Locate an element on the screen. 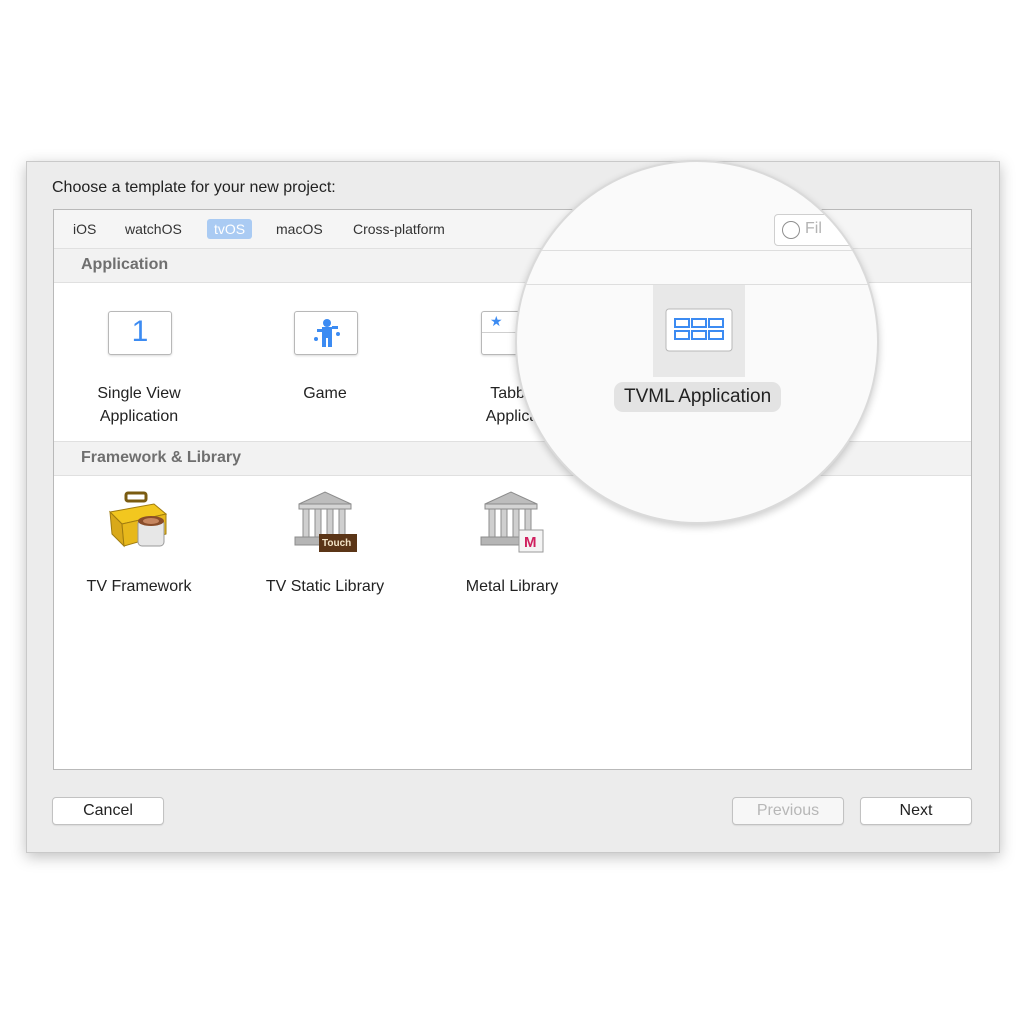 The image size is (1024, 1024). touch-badge: Touch is located at coordinates (337, 543).